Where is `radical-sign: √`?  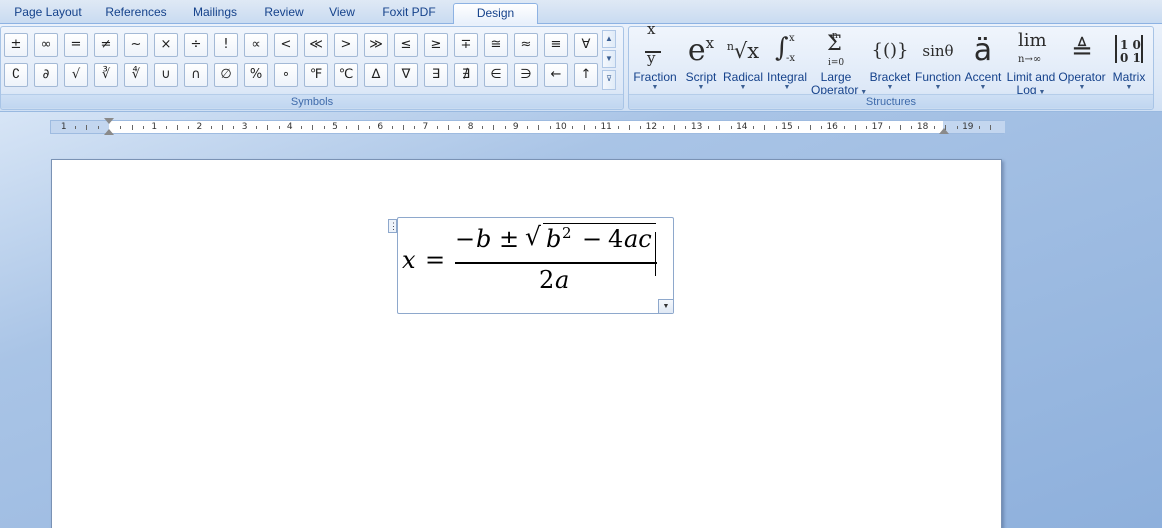
radical-sign: √ is located at coordinates (533, 236).